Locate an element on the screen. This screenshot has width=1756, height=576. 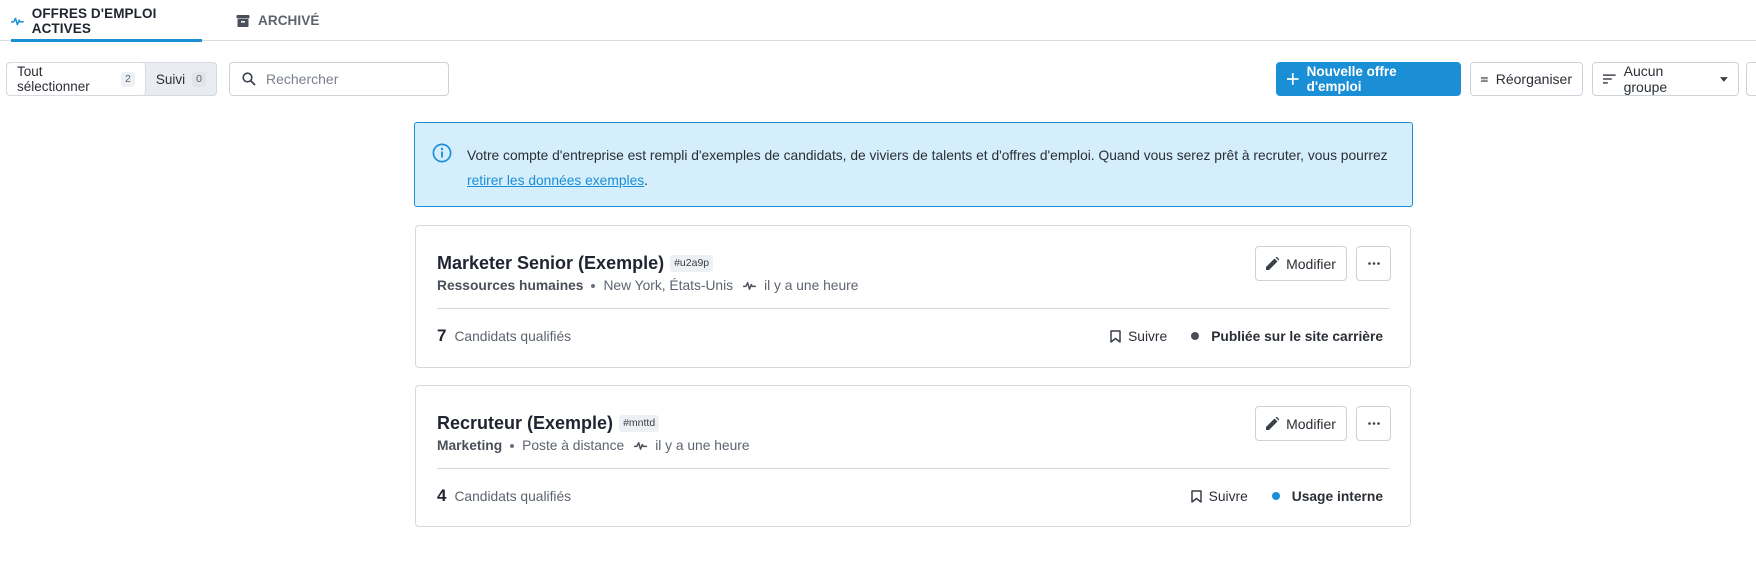
tab-archived: ARCHIVÉ is located at coordinates (277, 20).